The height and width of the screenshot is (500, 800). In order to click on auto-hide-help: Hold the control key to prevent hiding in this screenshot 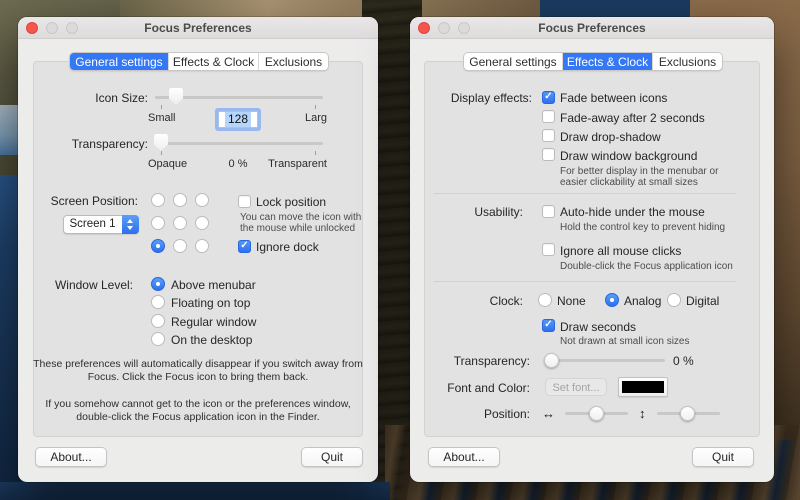, I will do `click(643, 227)`.